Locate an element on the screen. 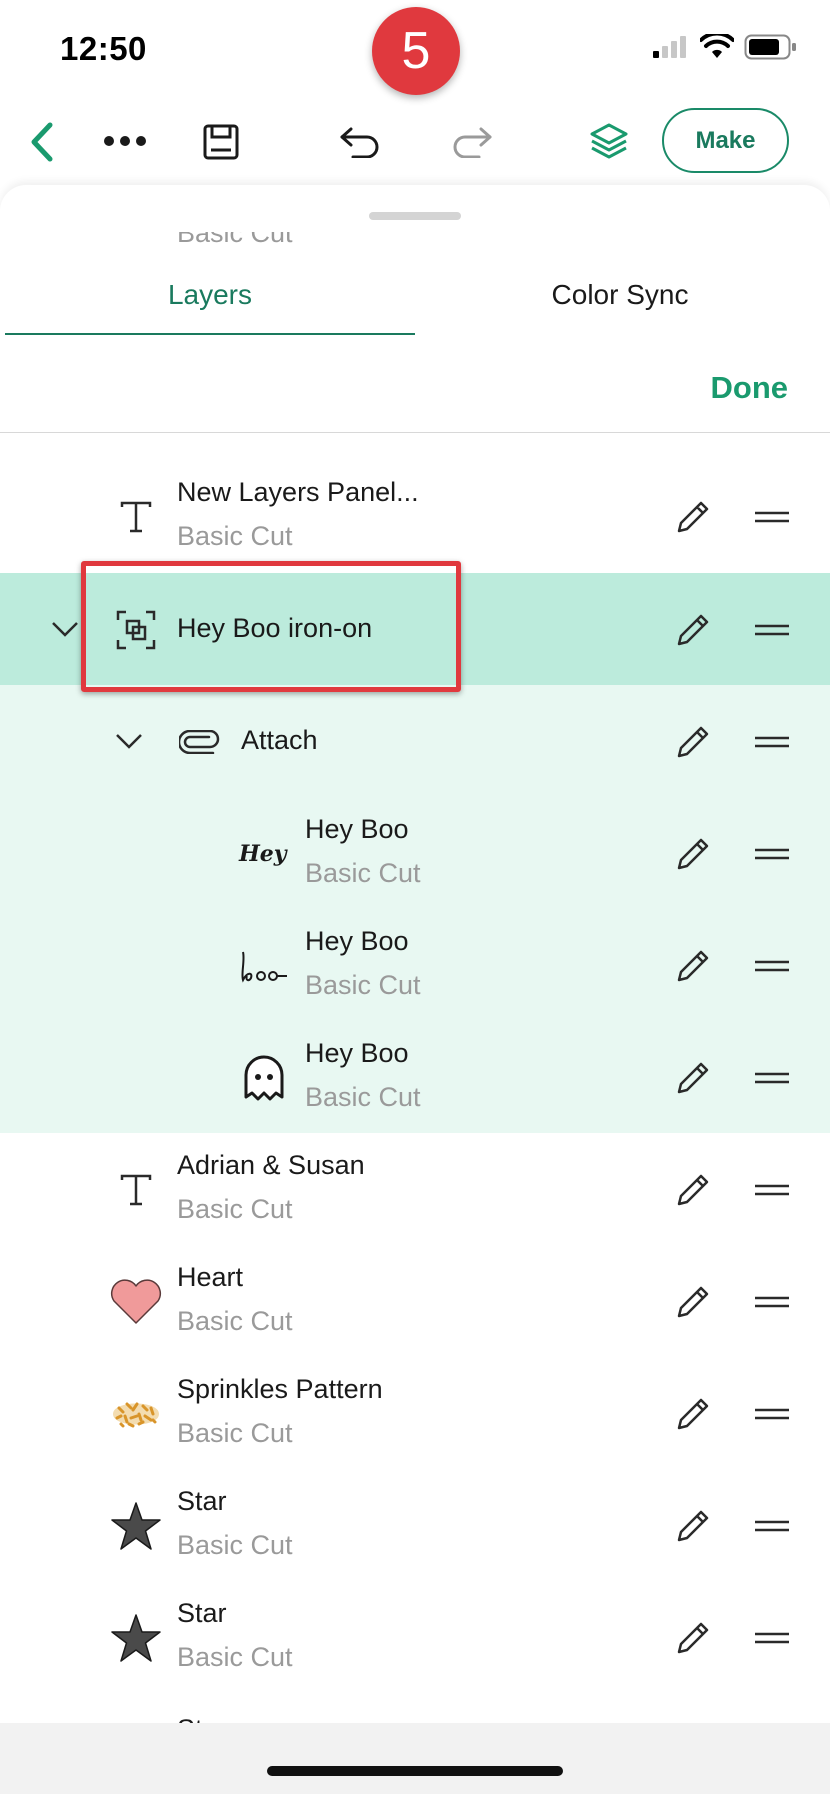  chevron-down-icon is located at coordinates (65, 629).